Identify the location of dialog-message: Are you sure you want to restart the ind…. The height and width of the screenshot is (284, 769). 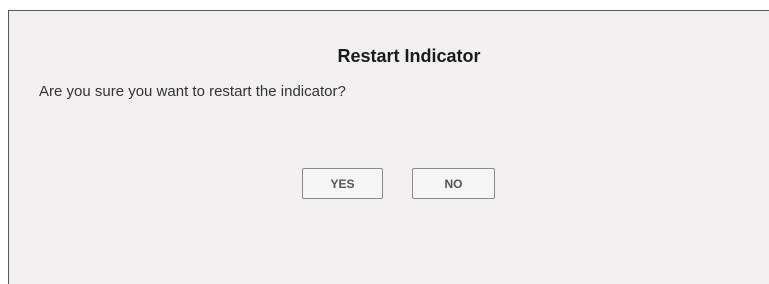
(192, 91).